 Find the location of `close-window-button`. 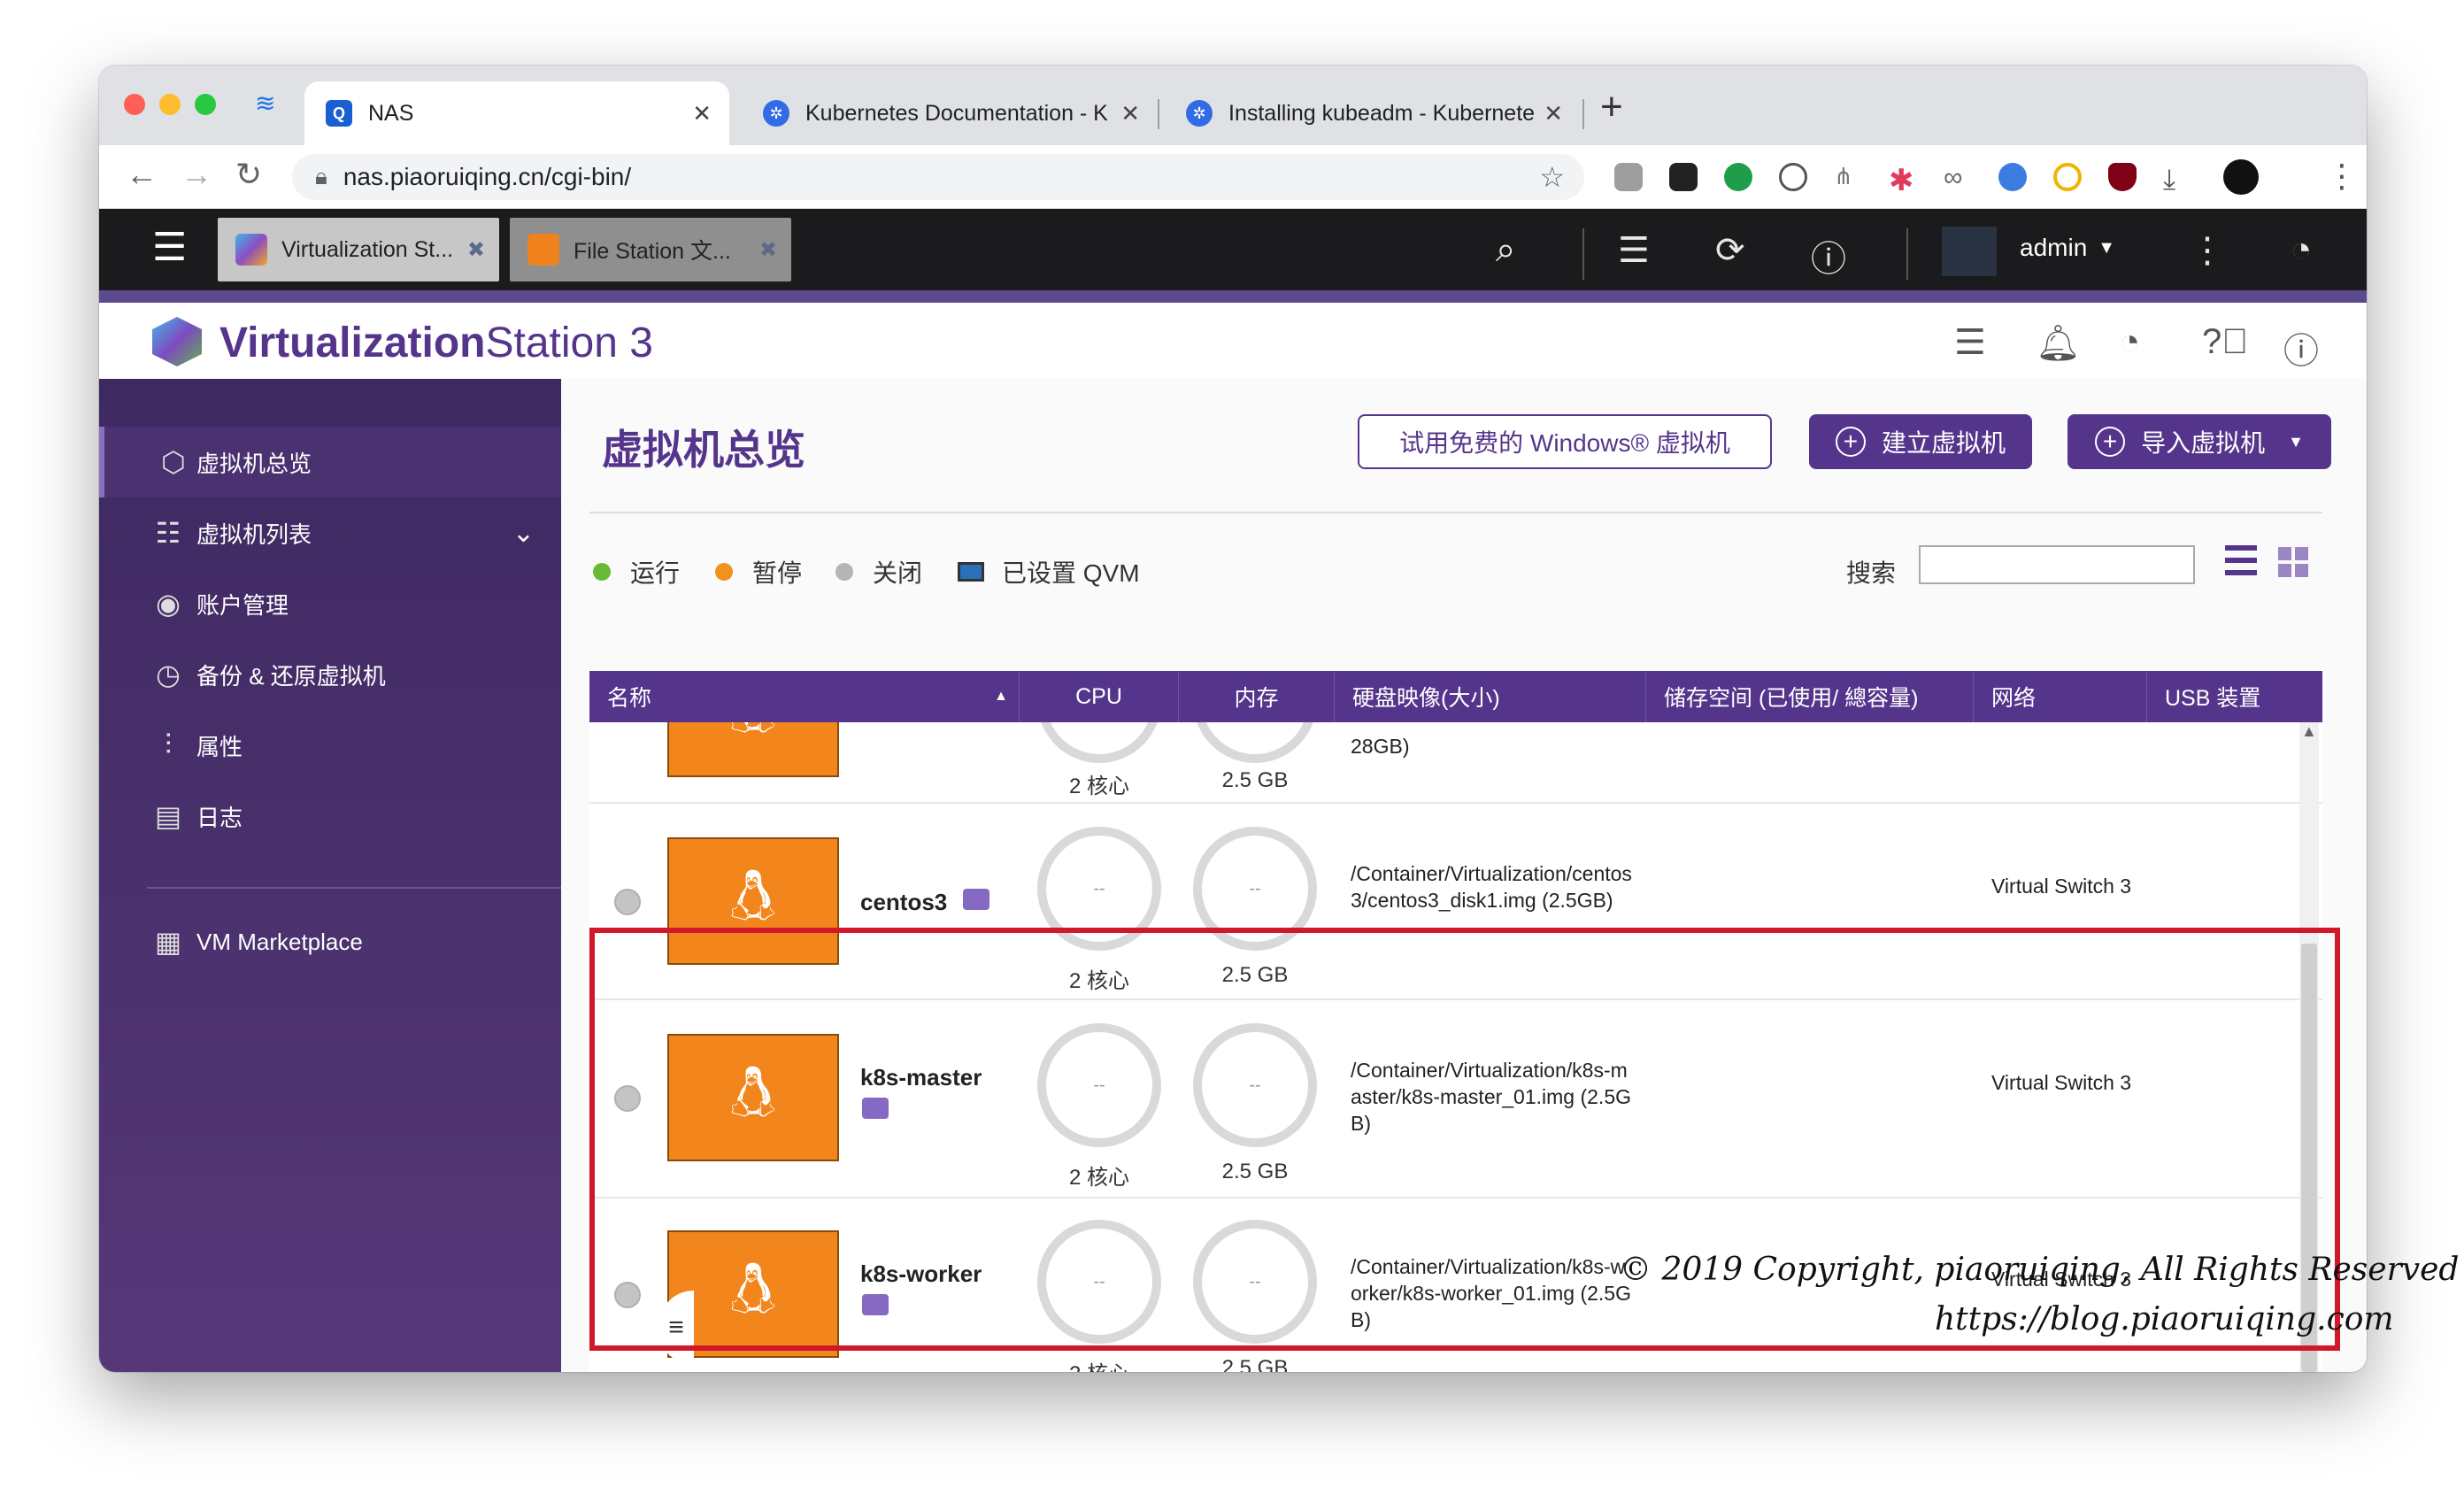

close-window-button is located at coordinates (134, 104).